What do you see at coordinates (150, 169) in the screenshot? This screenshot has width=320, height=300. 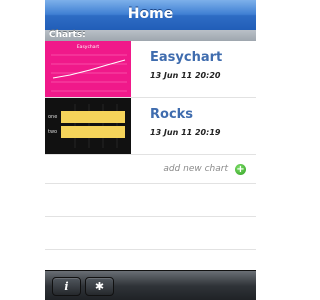 I see `add-new-chart-row: add new chart +` at bounding box center [150, 169].